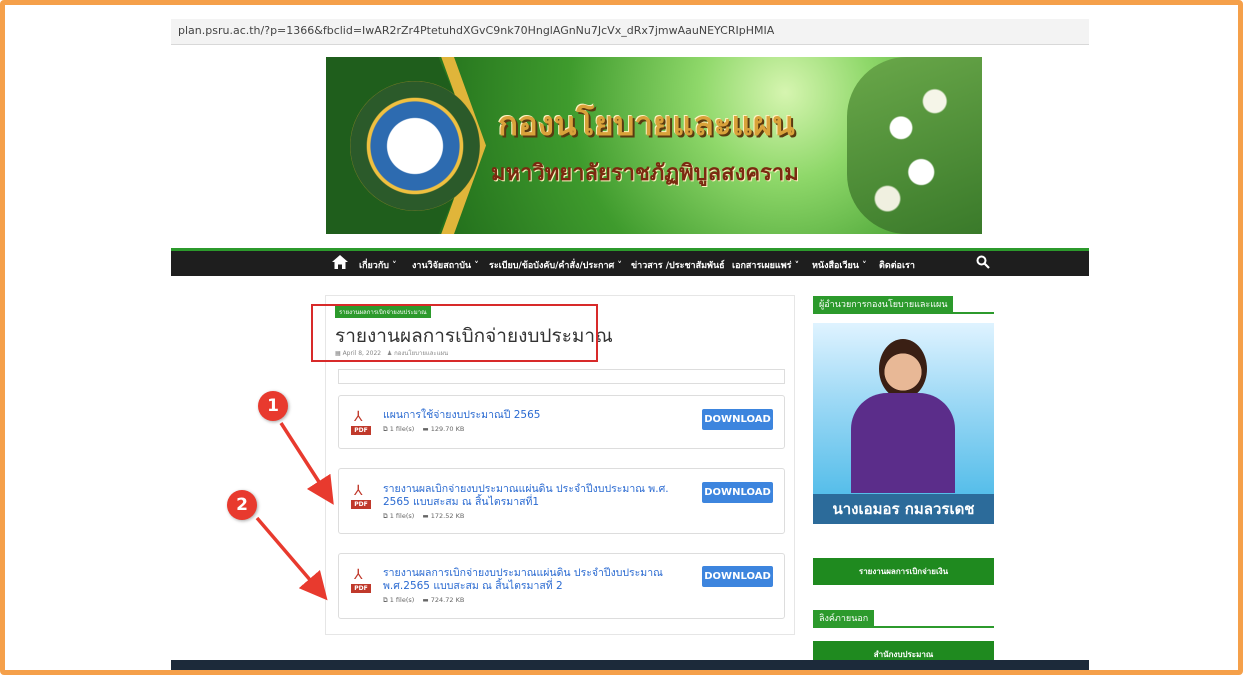 This screenshot has height=675, width=1243. What do you see at coordinates (678, 265) in the screenshot?
I see `nav-item-news: ข่าวสาร /ประชาสัมพันธ์` at bounding box center [678, 265].